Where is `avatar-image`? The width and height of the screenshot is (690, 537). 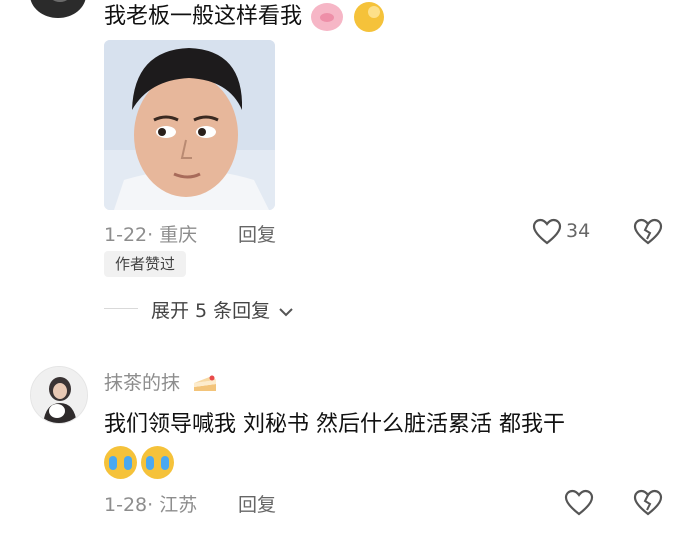 avatar-image is located at coordinates (59, 395).